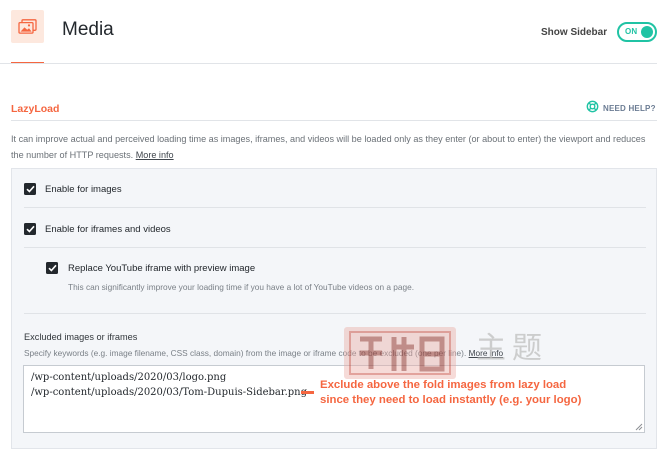 The image size is (663, 454). What do you see at coordinates (155, 155) in the screenshot?
I see `more-info-link: More info` at bounding box center [155, 155].